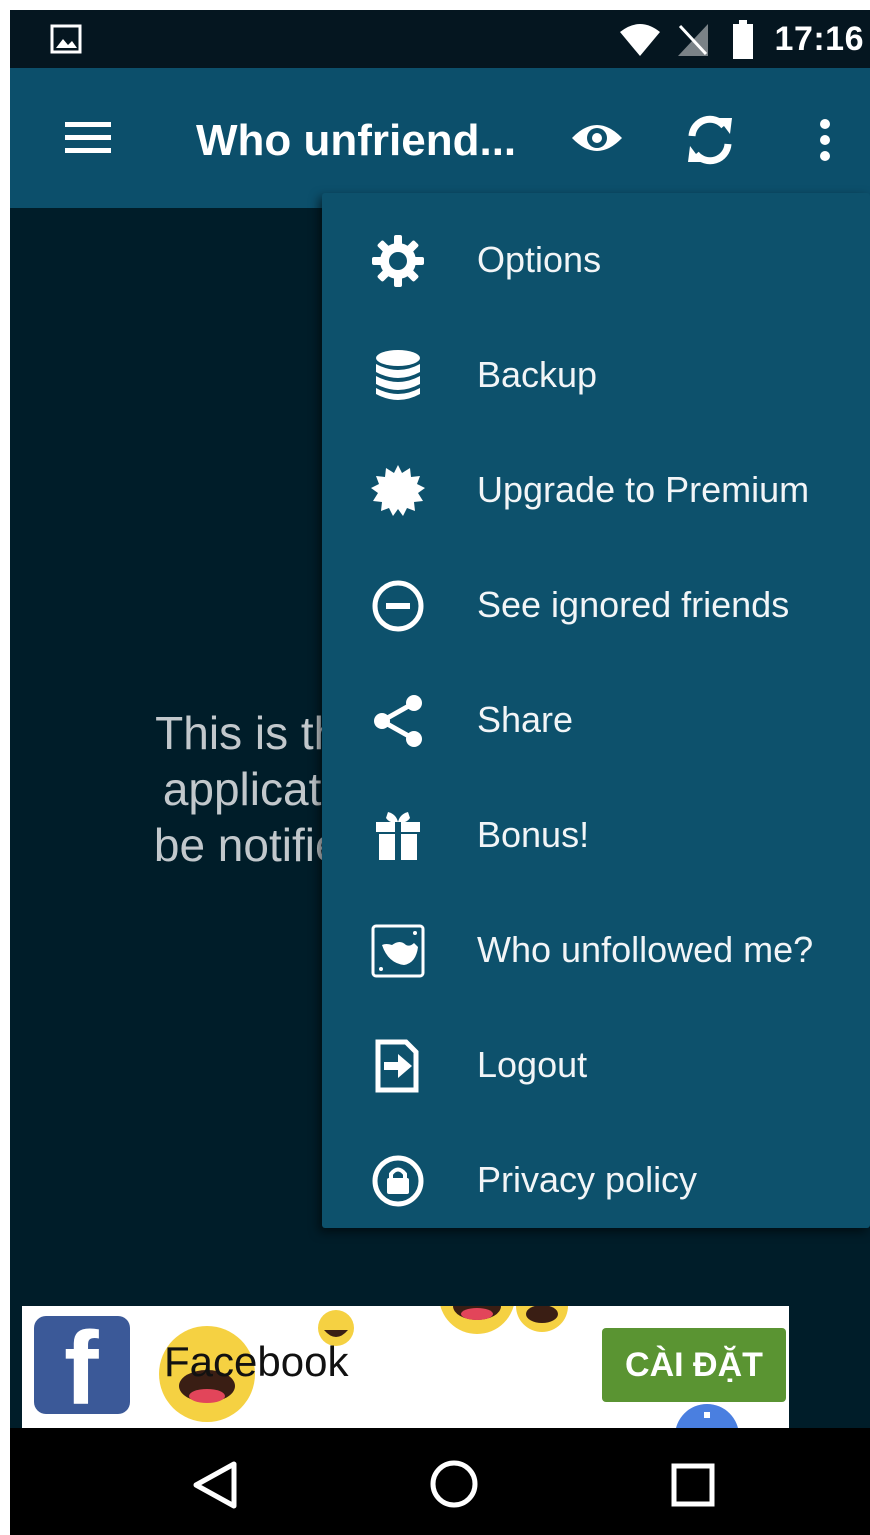 This screenshot has width=870, height=1535. What do you see at coordinates (504, 1320) in the screenshot?
I see `emoji-decoration-icon` at bounding box center [504, 1320].